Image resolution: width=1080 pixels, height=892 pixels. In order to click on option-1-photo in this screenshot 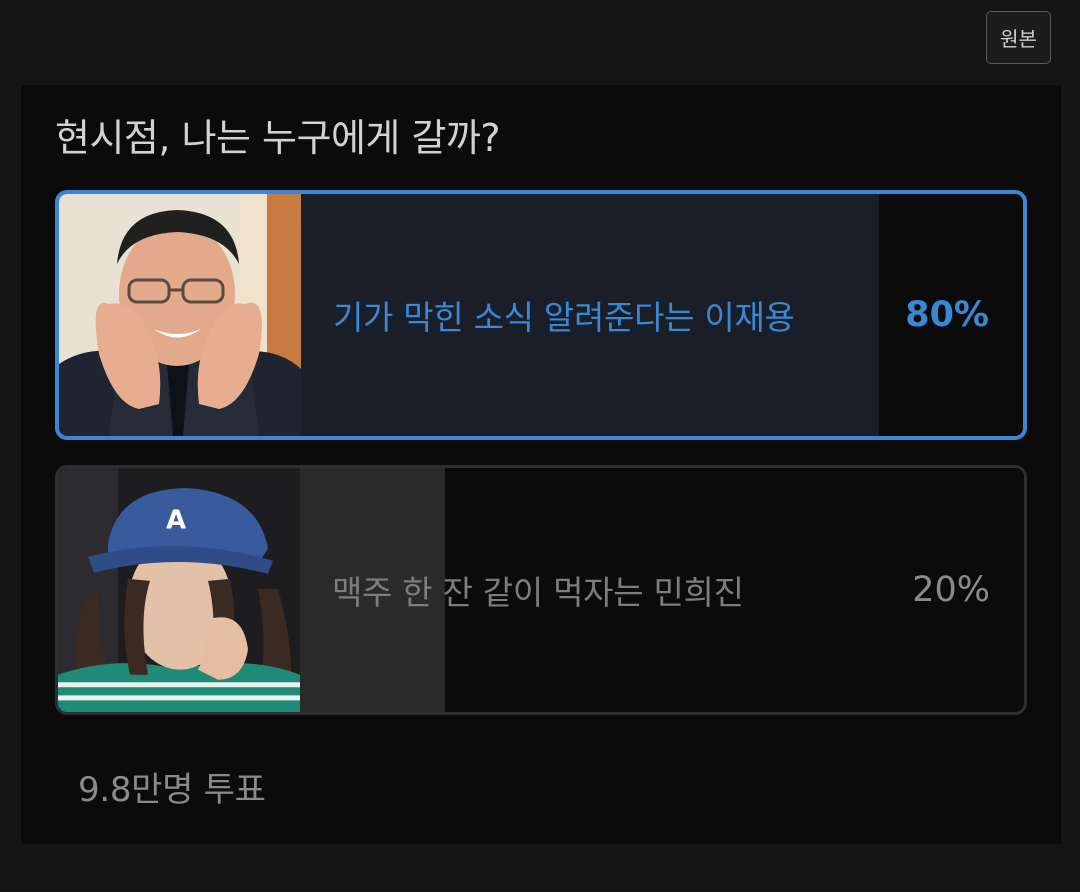, I will do `click(180, 315)`.